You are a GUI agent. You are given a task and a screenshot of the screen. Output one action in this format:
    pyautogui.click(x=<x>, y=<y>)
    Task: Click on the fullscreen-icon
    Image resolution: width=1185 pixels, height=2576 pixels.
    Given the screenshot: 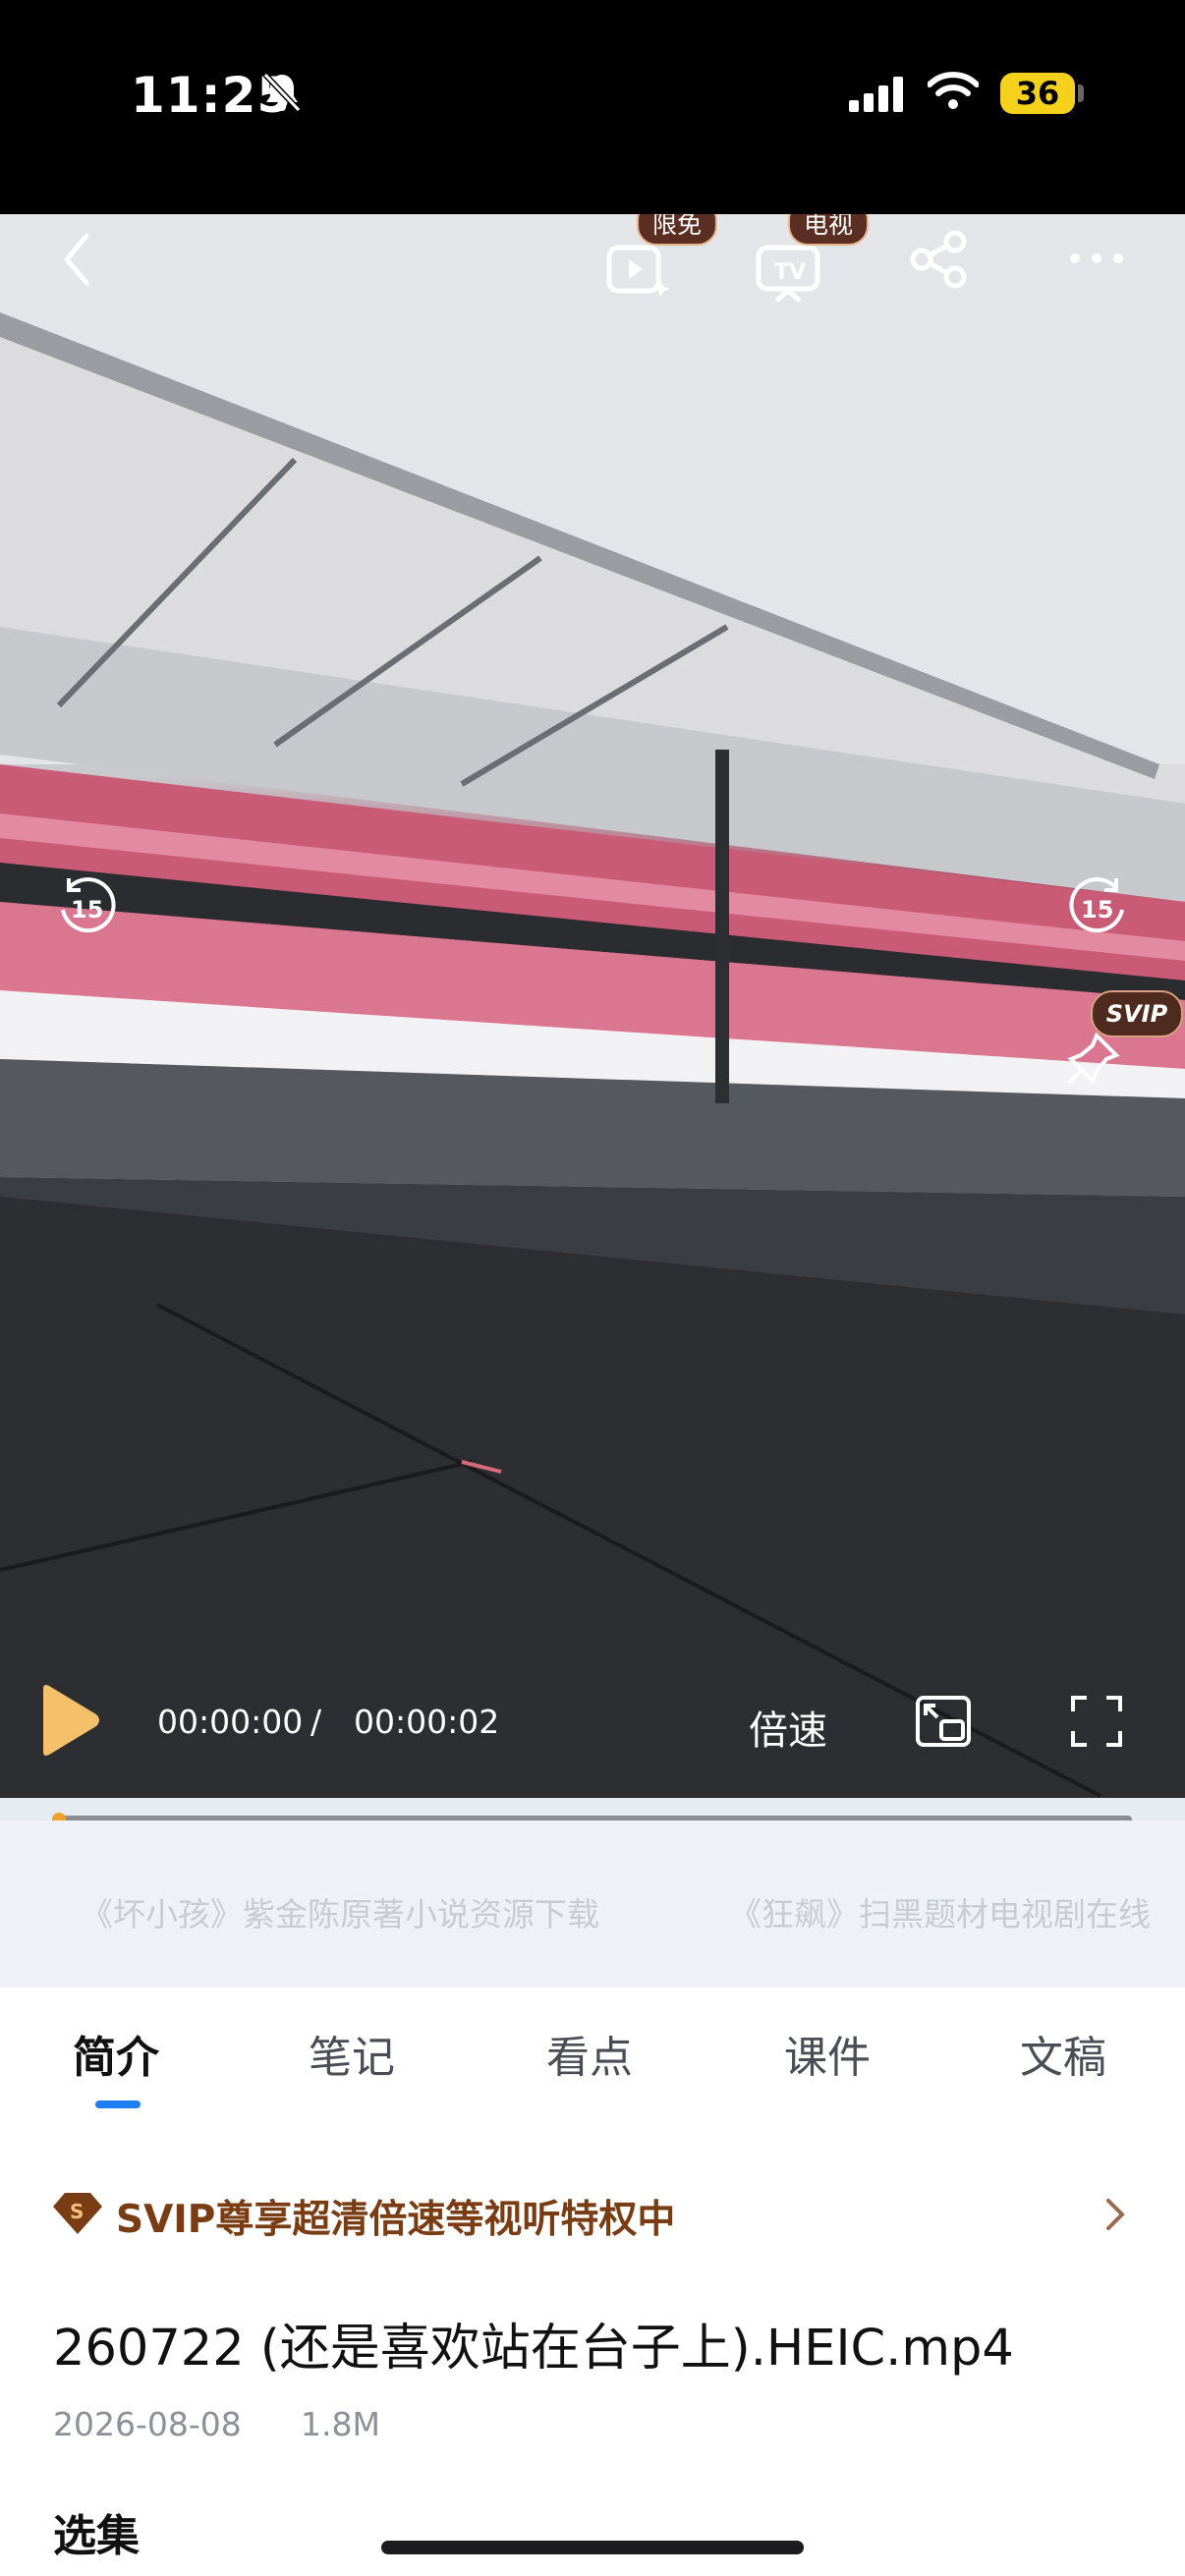 What is the action you would take?
    pyautogui.click(x=1096, y=1723)
    